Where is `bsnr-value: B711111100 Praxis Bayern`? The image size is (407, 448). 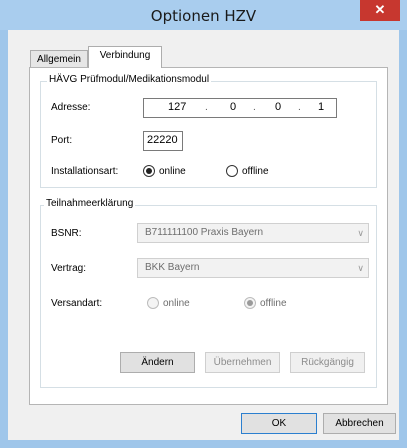 bsnr-value: B711111100 Praxis Bayern is located at coordinates (204, 232).